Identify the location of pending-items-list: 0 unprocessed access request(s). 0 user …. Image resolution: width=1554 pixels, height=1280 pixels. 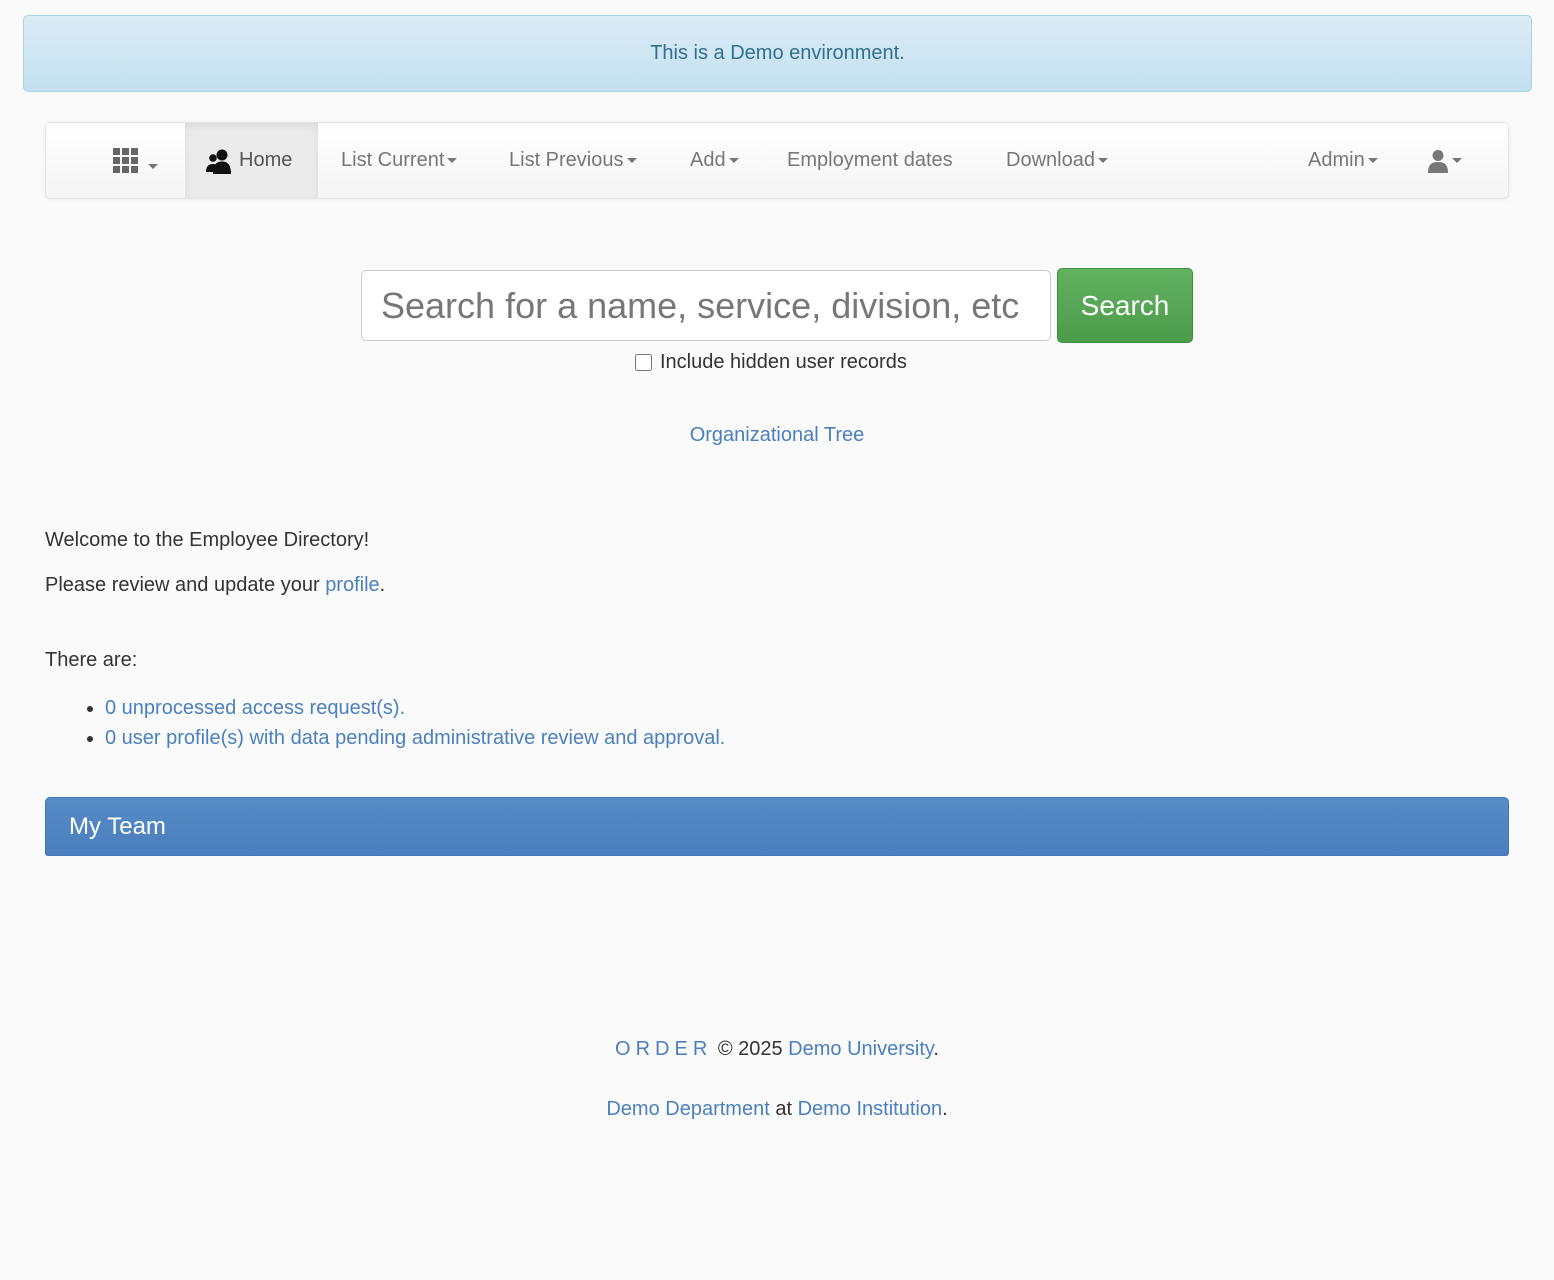
(385, 723).